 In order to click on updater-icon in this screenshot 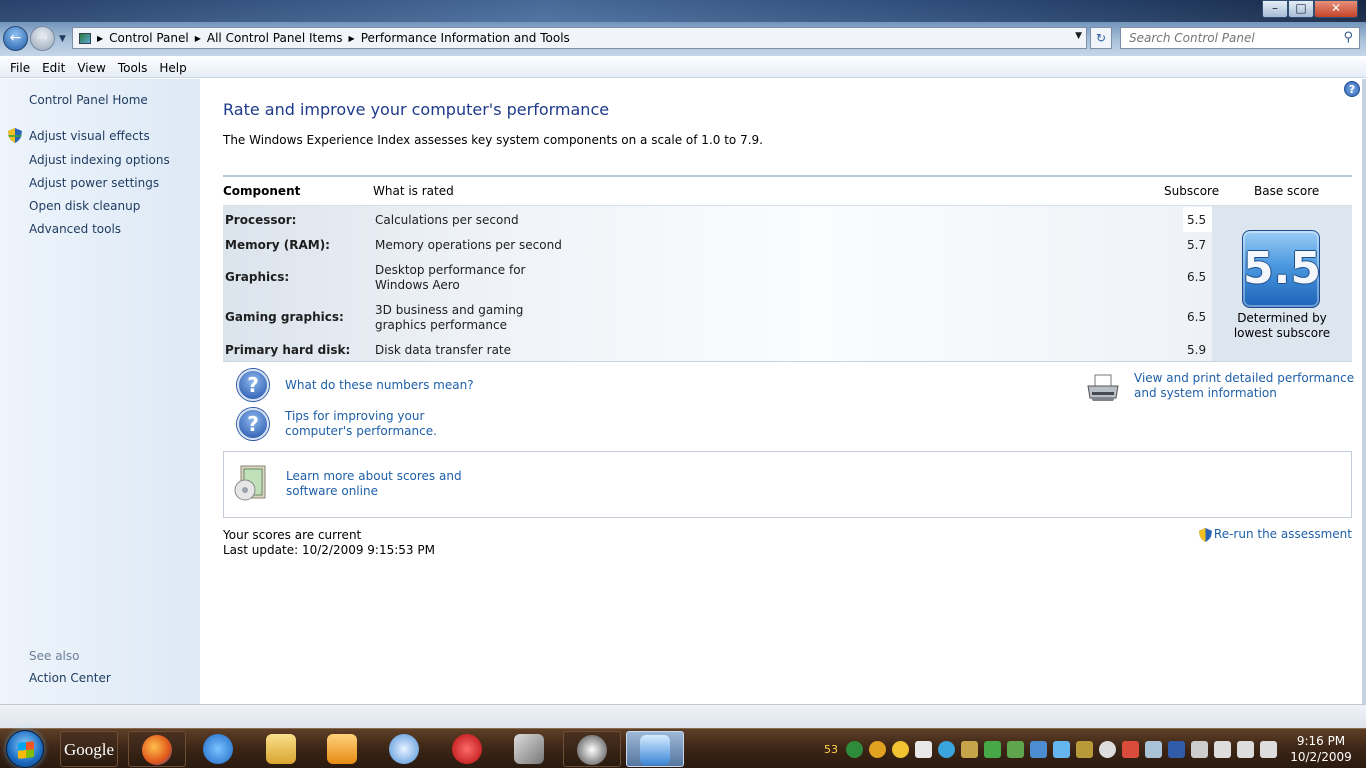, I will do `click(1015, 749)`.